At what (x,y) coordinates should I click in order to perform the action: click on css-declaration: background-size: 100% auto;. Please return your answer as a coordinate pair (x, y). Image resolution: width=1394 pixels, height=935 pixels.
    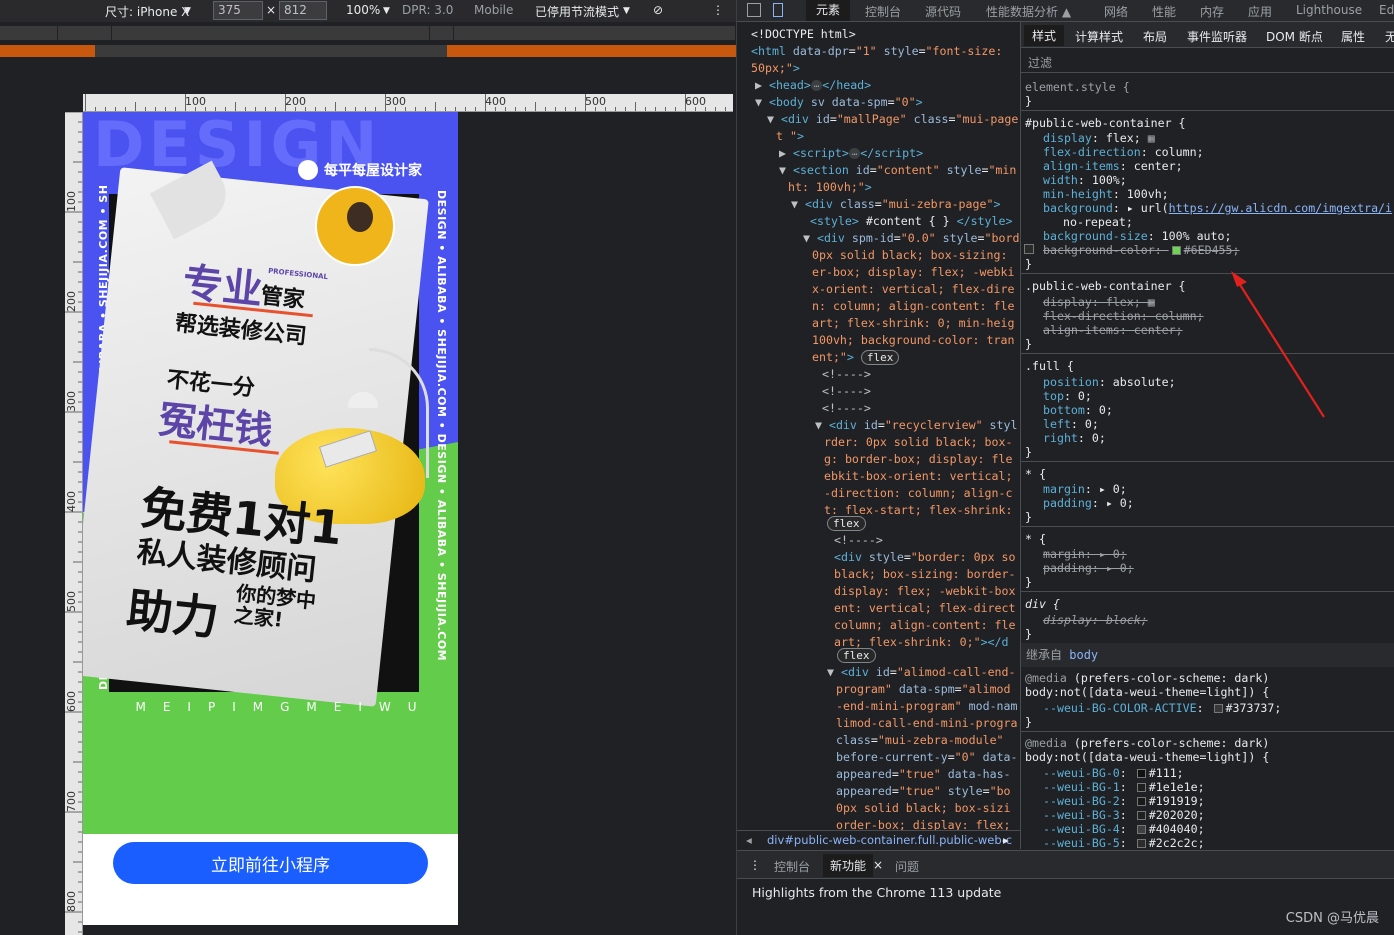
    Looking at the image, I should click on (1137, 236).